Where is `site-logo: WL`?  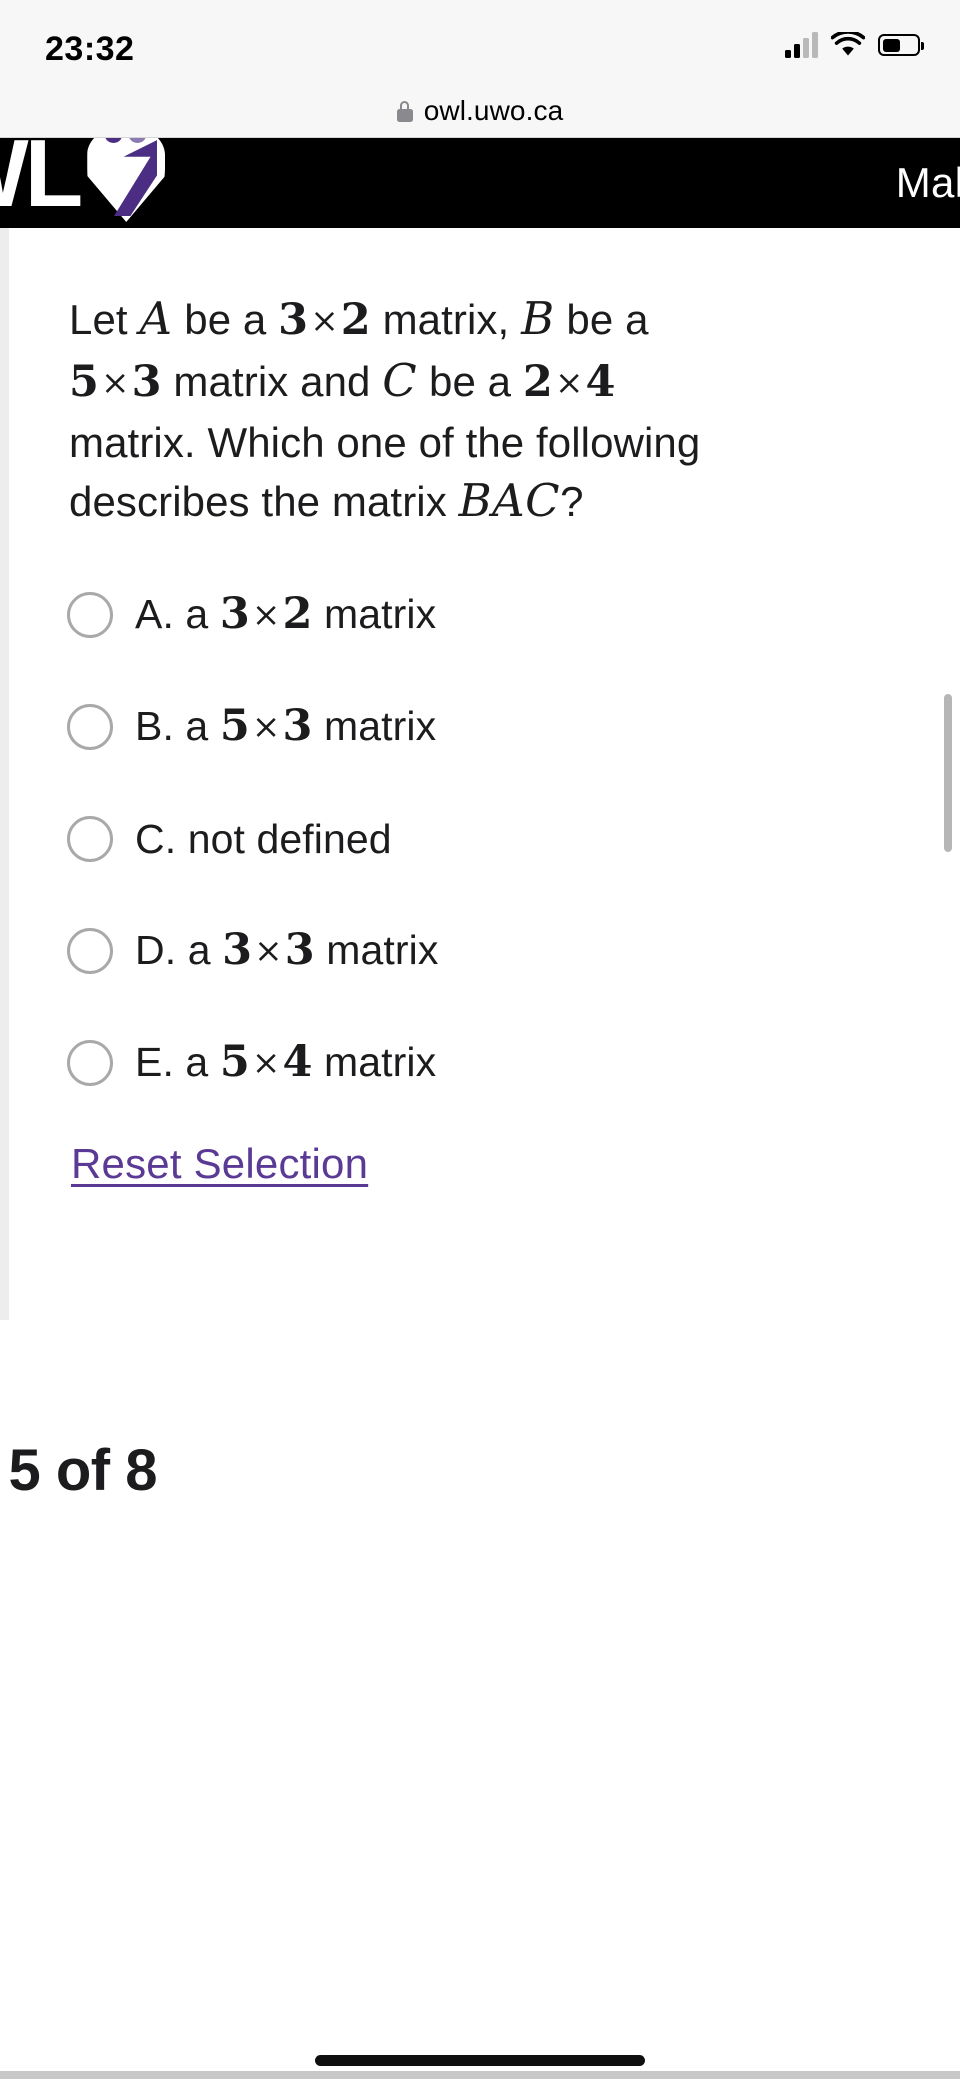 site-logo: WL is located at coordinates (83, 183).